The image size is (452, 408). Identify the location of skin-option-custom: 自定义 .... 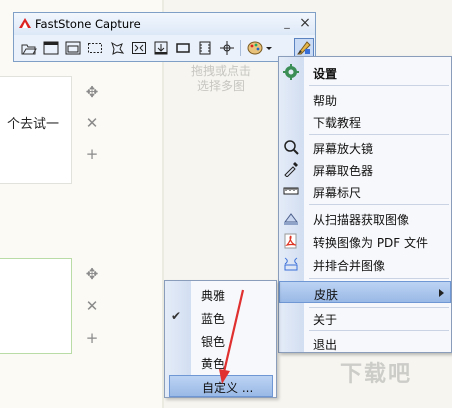
(221, 386).